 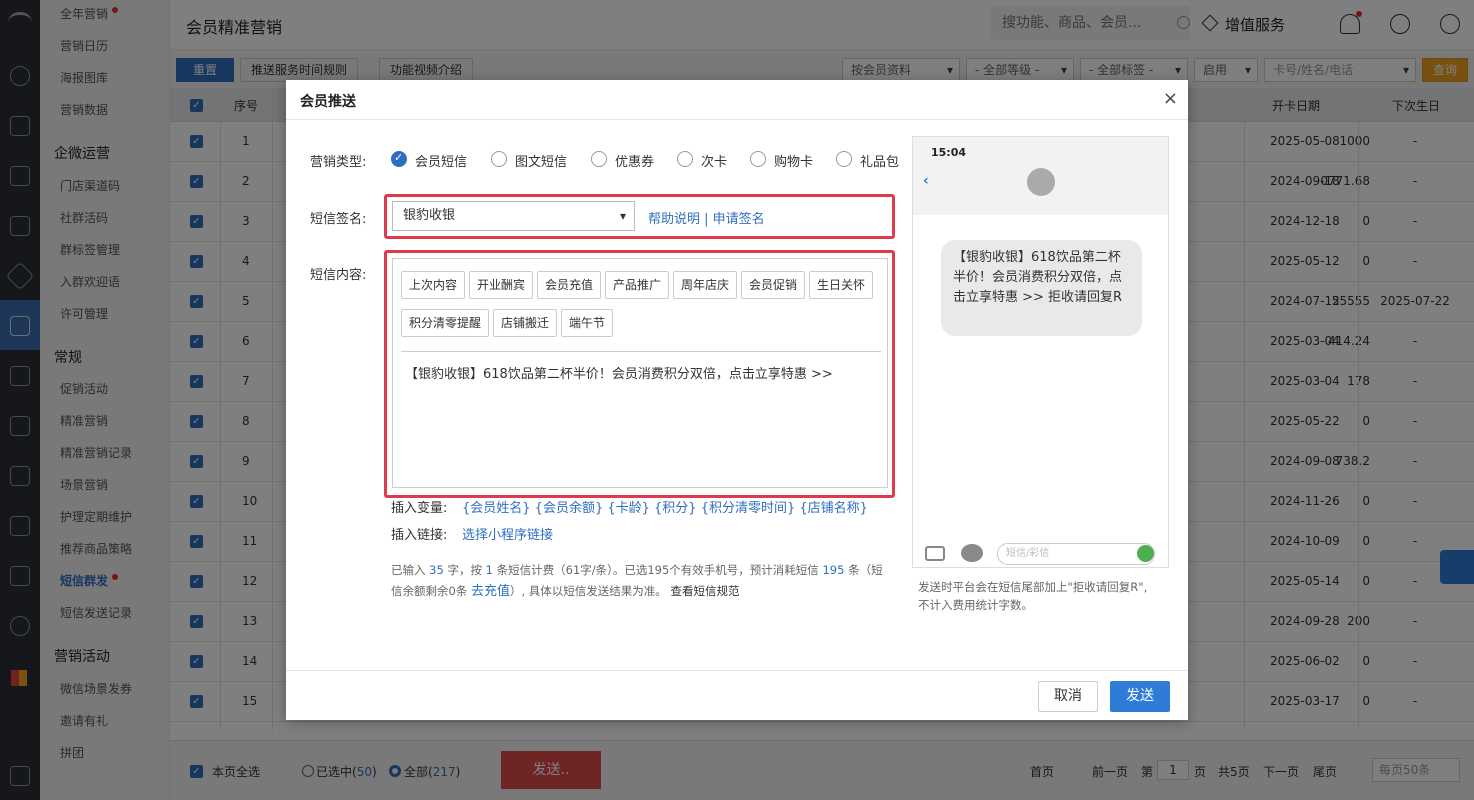 I want to click on template-tag: 端午节, so click(x=587, y=323).